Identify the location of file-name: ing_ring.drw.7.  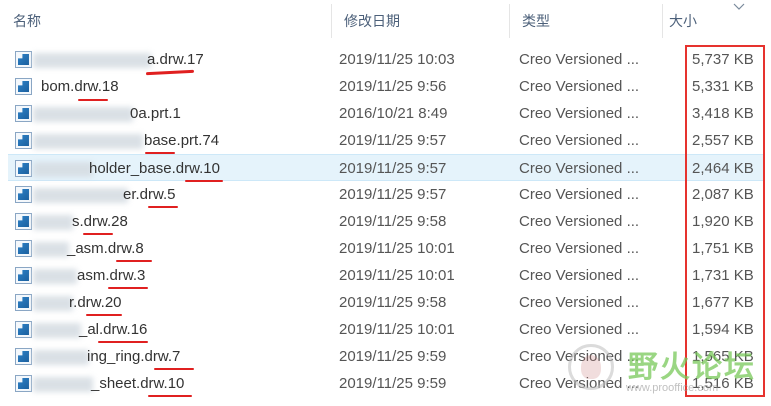
(134, 356).